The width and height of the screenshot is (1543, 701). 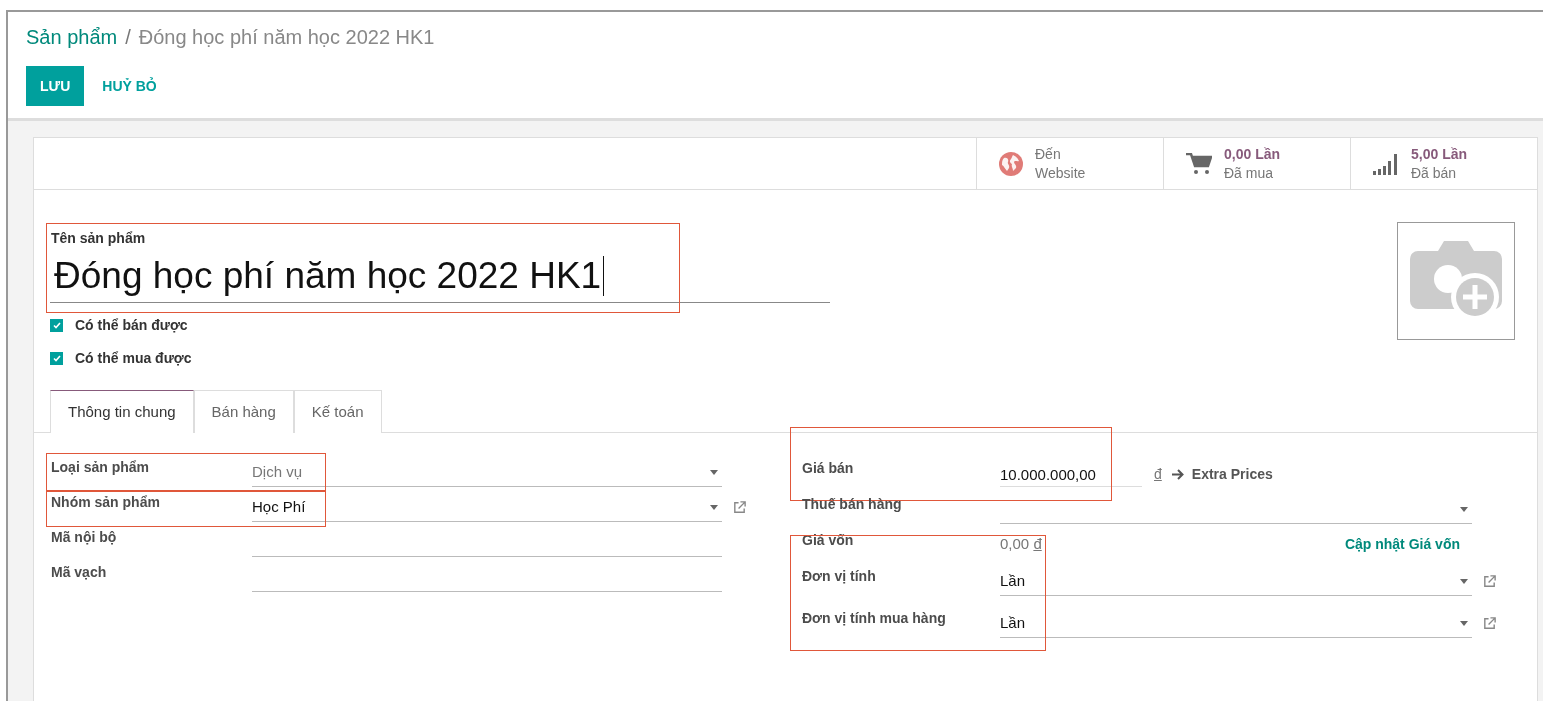 I want to click on cost-value: 0,00 đ, so click(x=1021, y=543).